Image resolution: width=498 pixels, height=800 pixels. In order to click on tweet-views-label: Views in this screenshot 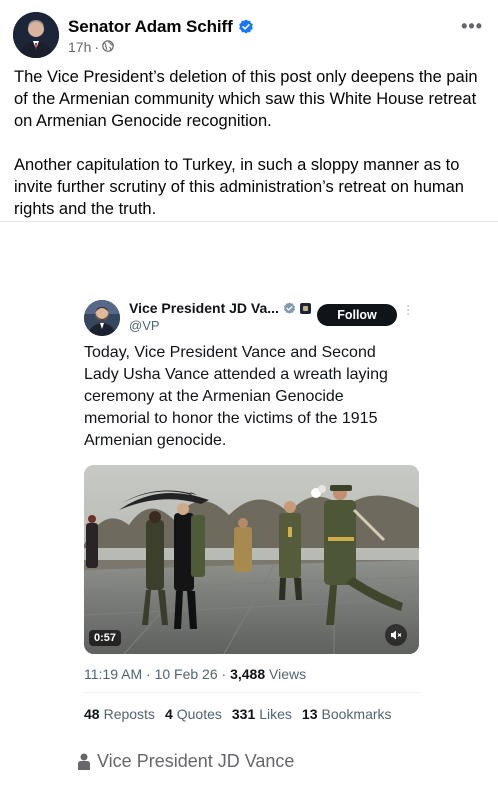, I will do `click(288, 674)`.